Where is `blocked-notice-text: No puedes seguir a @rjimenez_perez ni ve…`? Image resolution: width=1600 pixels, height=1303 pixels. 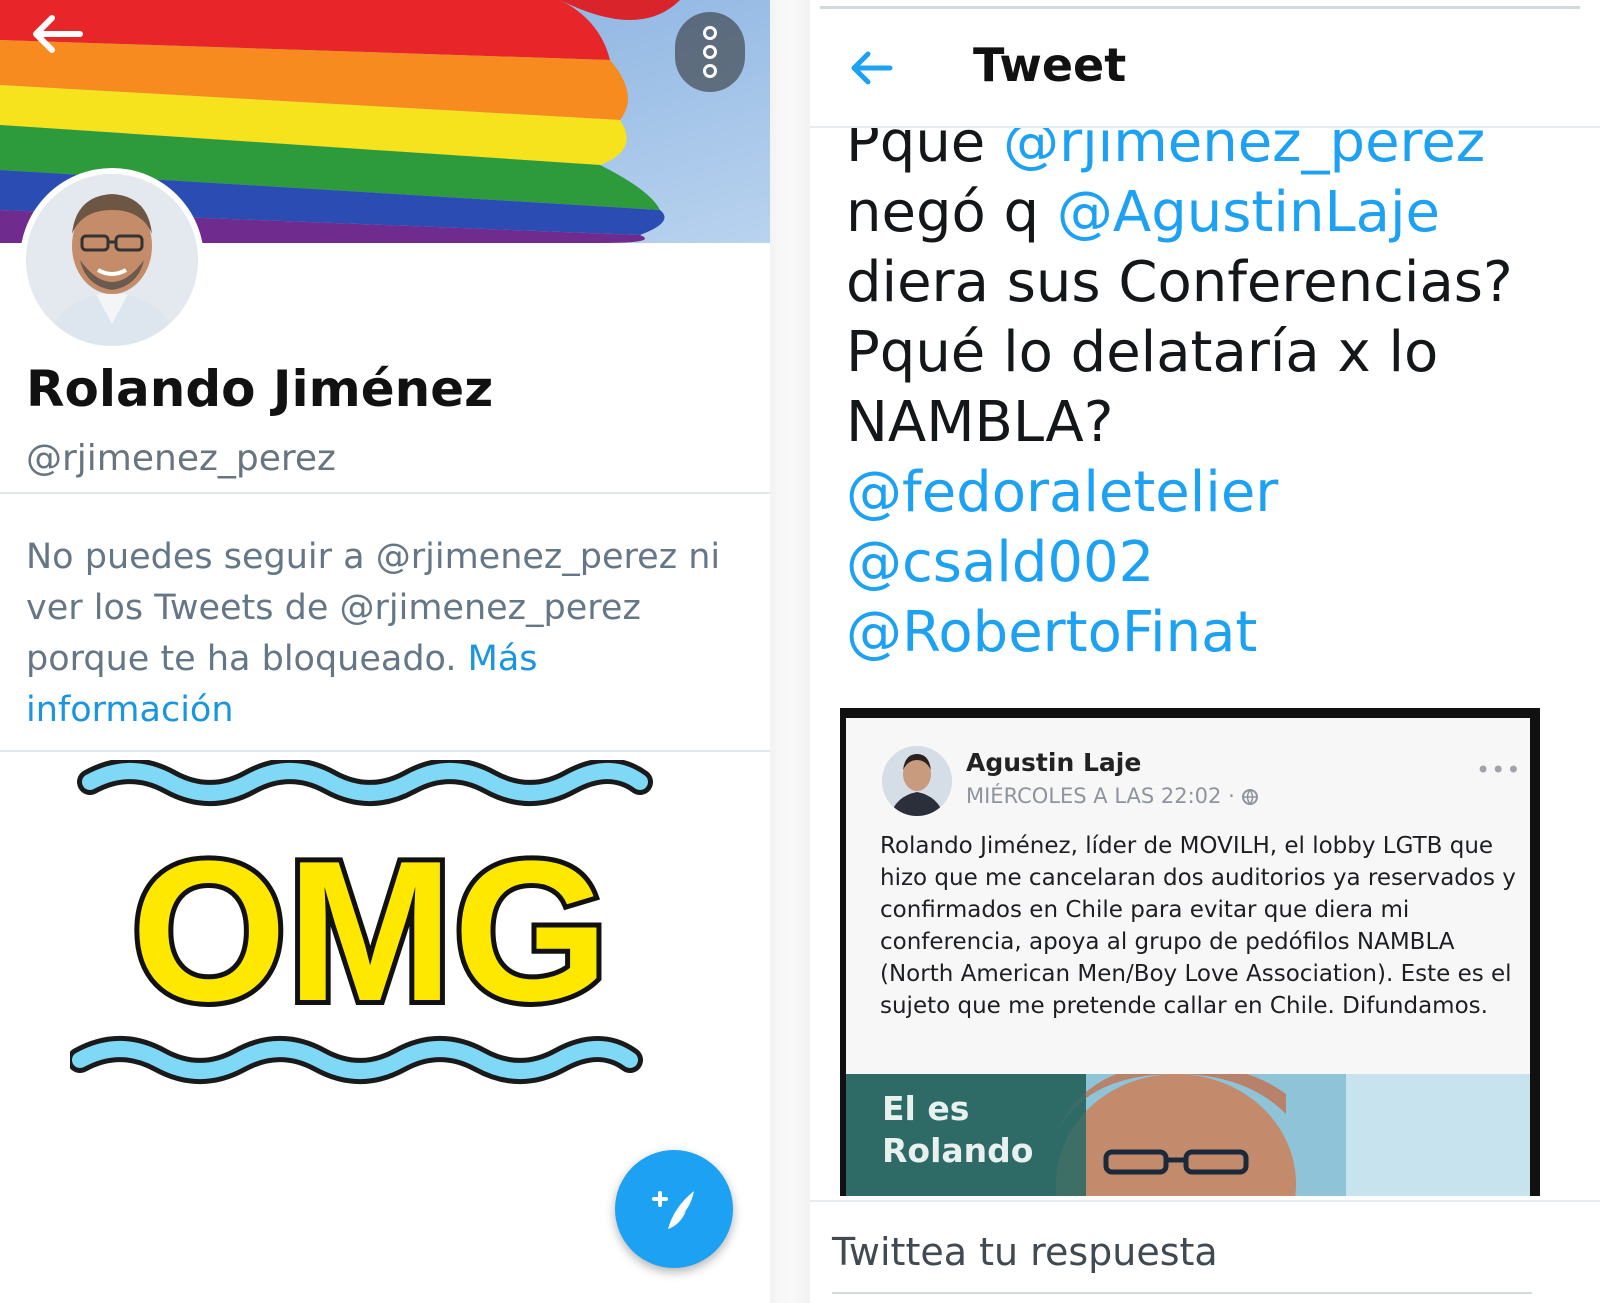
blocked-notice-text: No puedes seguir a @rjimenez_perez ni ve… is located at coordinates (373, 608).